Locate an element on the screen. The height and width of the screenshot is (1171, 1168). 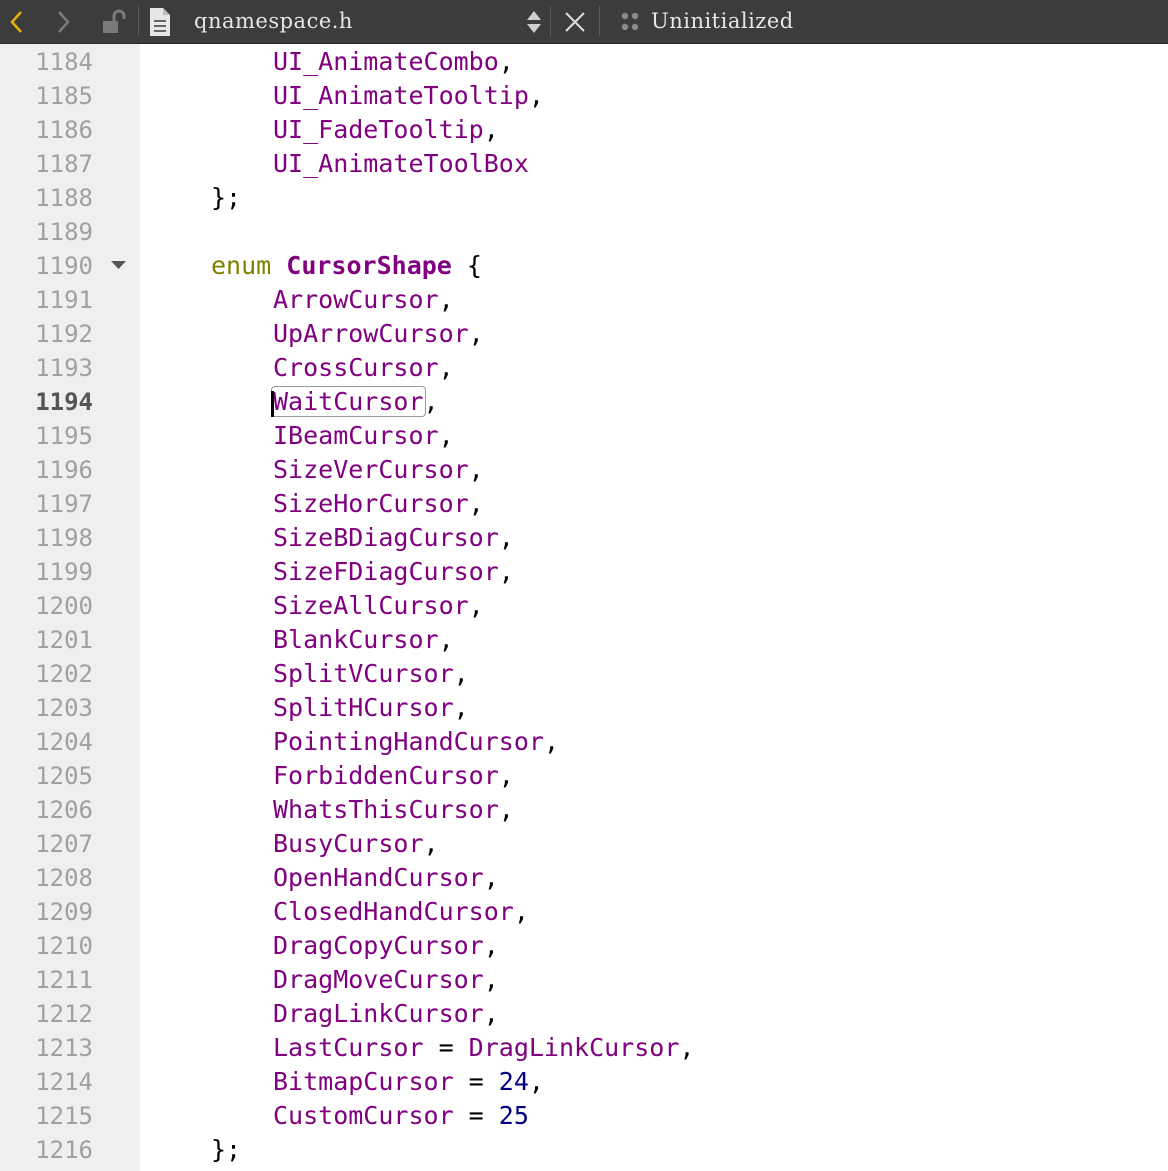
file-switcher-button is located at coordinates (534, 21).